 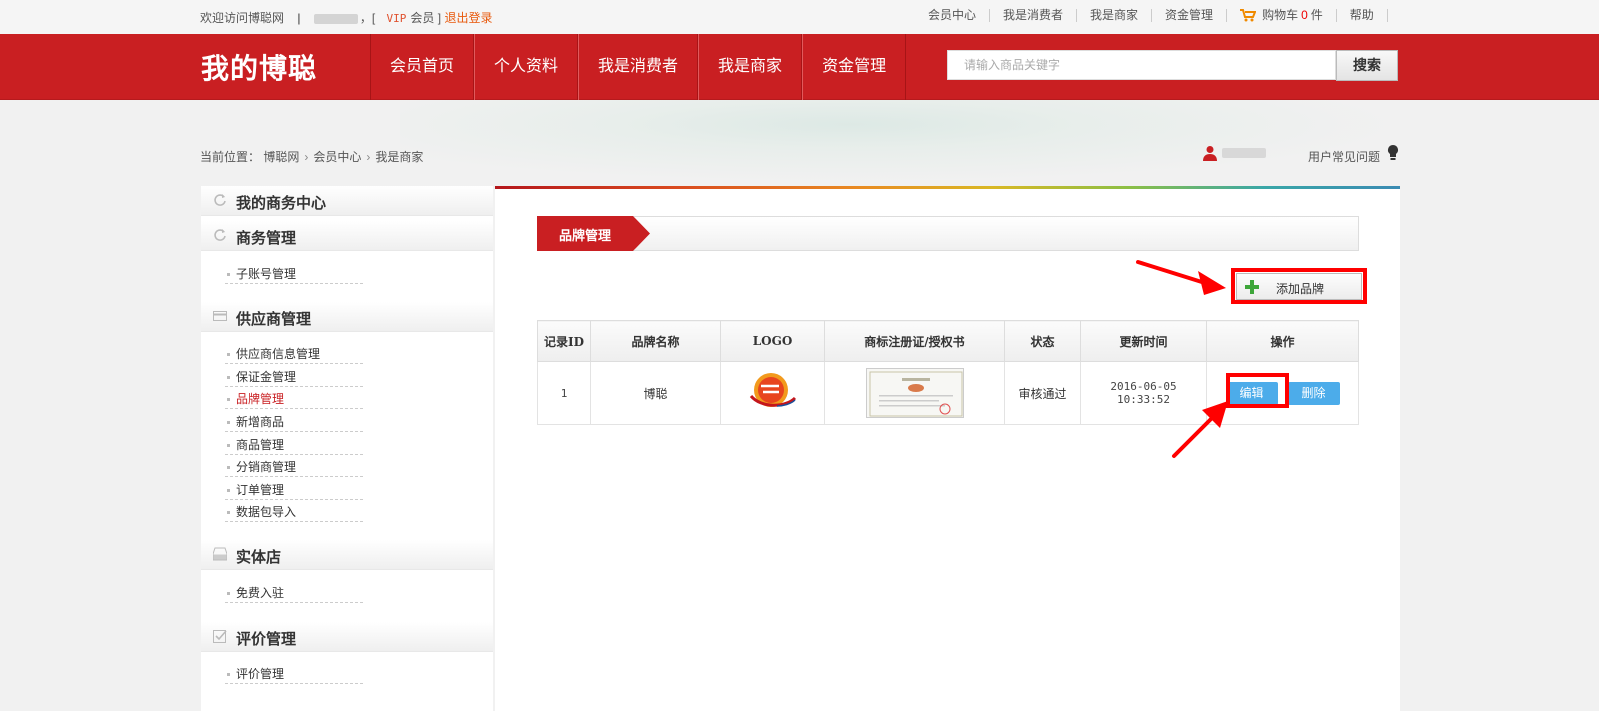 I want to click on sidebar-item-distributors: 分销商管理, so click(x=294, y=467).